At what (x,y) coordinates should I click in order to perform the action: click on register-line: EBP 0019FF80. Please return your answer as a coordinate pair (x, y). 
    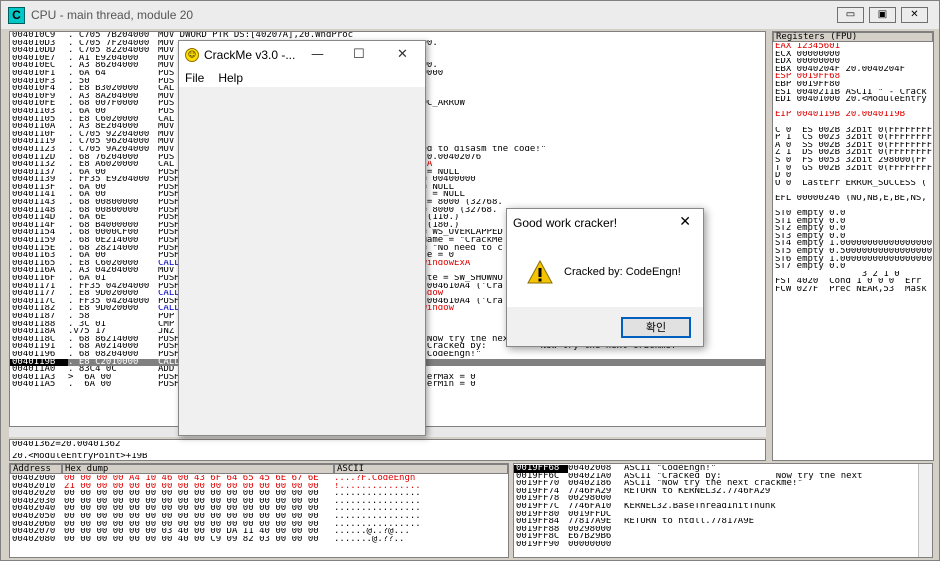
    Looking at the image, I should click on (853, 85).